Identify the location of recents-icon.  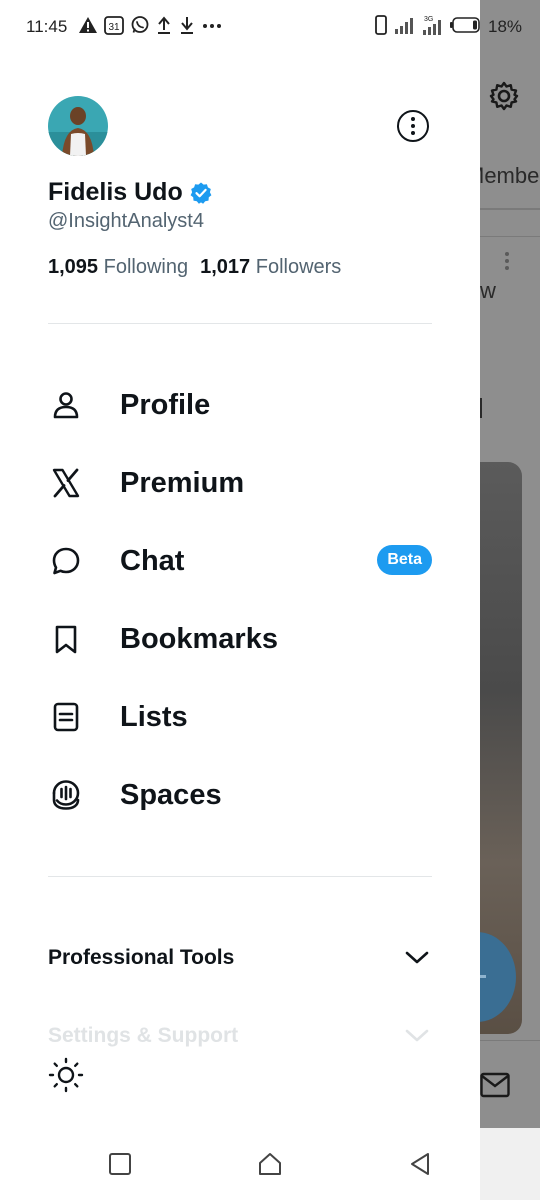
(120, 1164).